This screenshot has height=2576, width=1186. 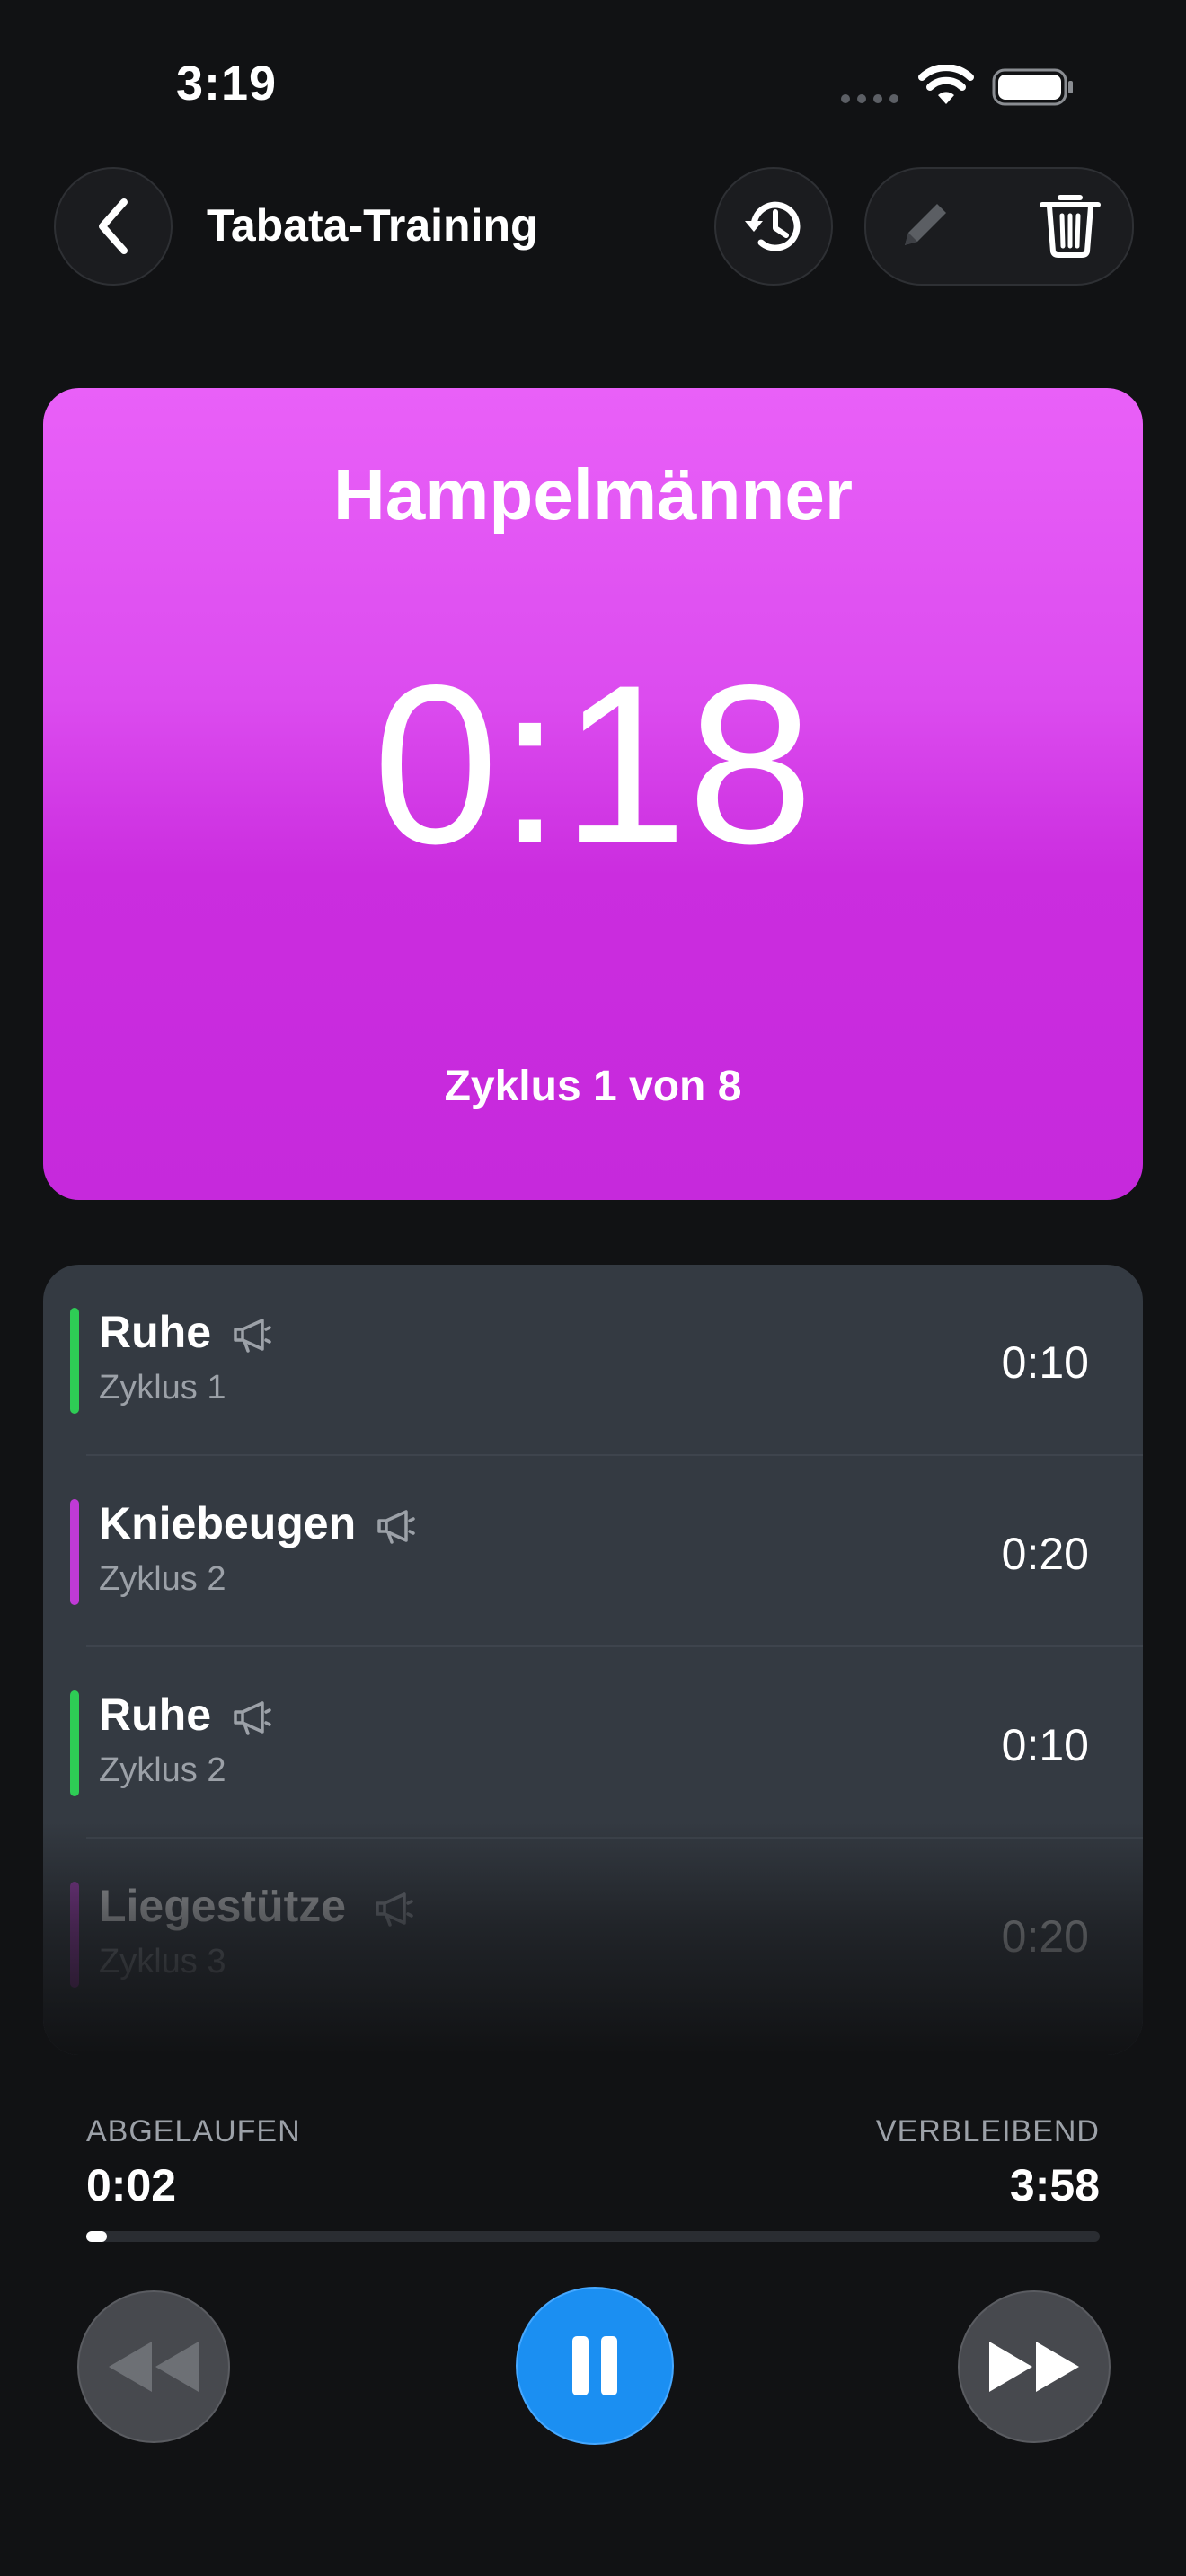 What do you see at coordinates (372, 225) in the screenshot?
I see `page-title: Tabata-Training` at bounding box center [372, 225].